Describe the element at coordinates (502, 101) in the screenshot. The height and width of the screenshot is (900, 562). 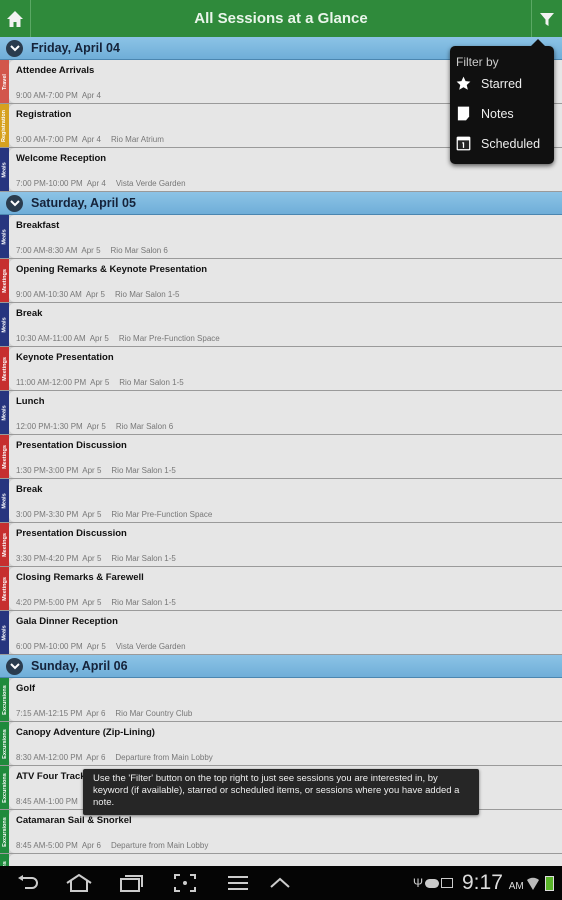
I see `filter-menu: Filter by Starred Notes Scheduled` at that location.